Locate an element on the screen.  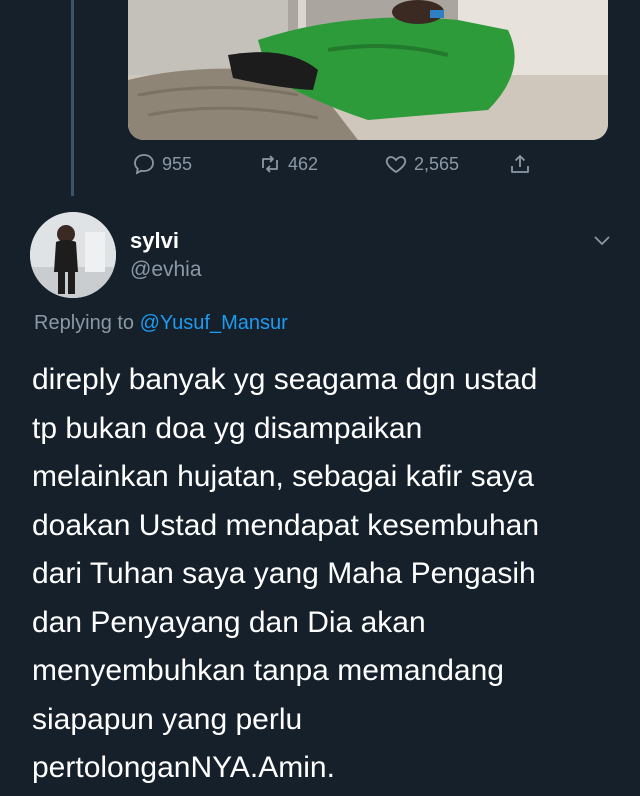
replying-to-line: Replying to @Yusuf_Mansur is located at coordinates (161, 323).